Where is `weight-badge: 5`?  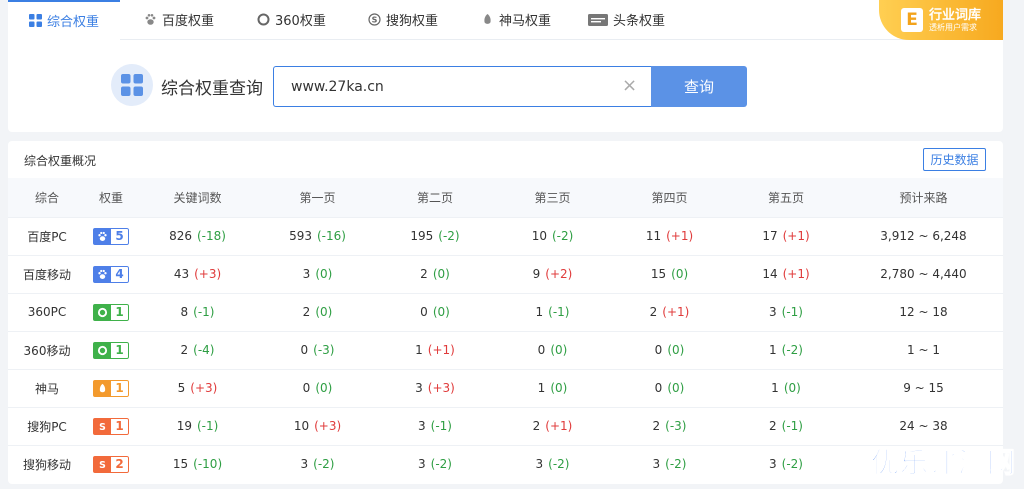
weight-badge: 5 is located at coordinates (111, 236).